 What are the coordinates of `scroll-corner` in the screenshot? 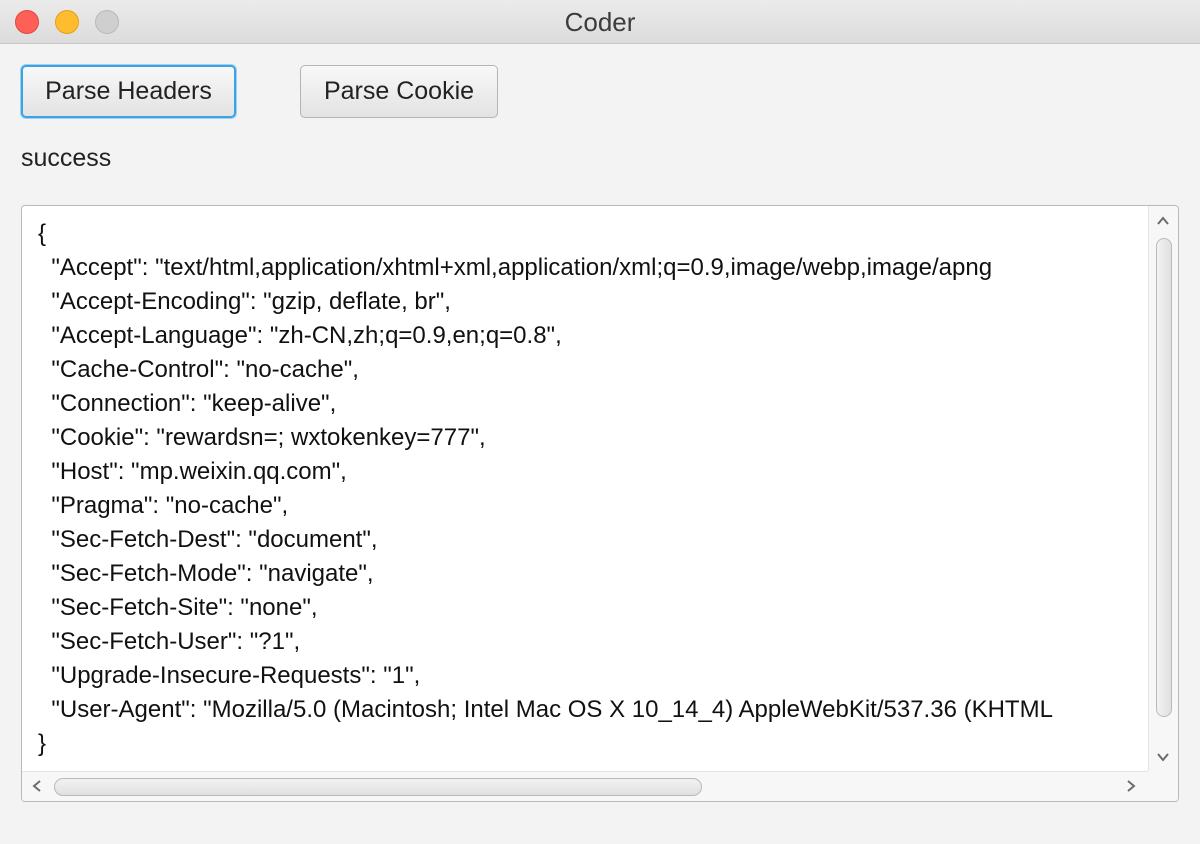 It's located at (1163, 786).